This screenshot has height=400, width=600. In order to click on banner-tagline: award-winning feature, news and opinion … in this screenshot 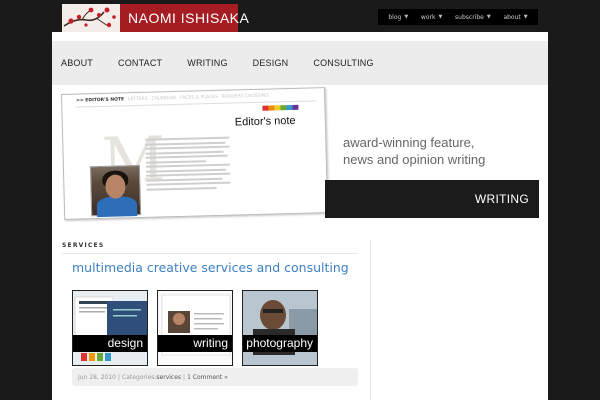, I will do `click(414, 151)`.